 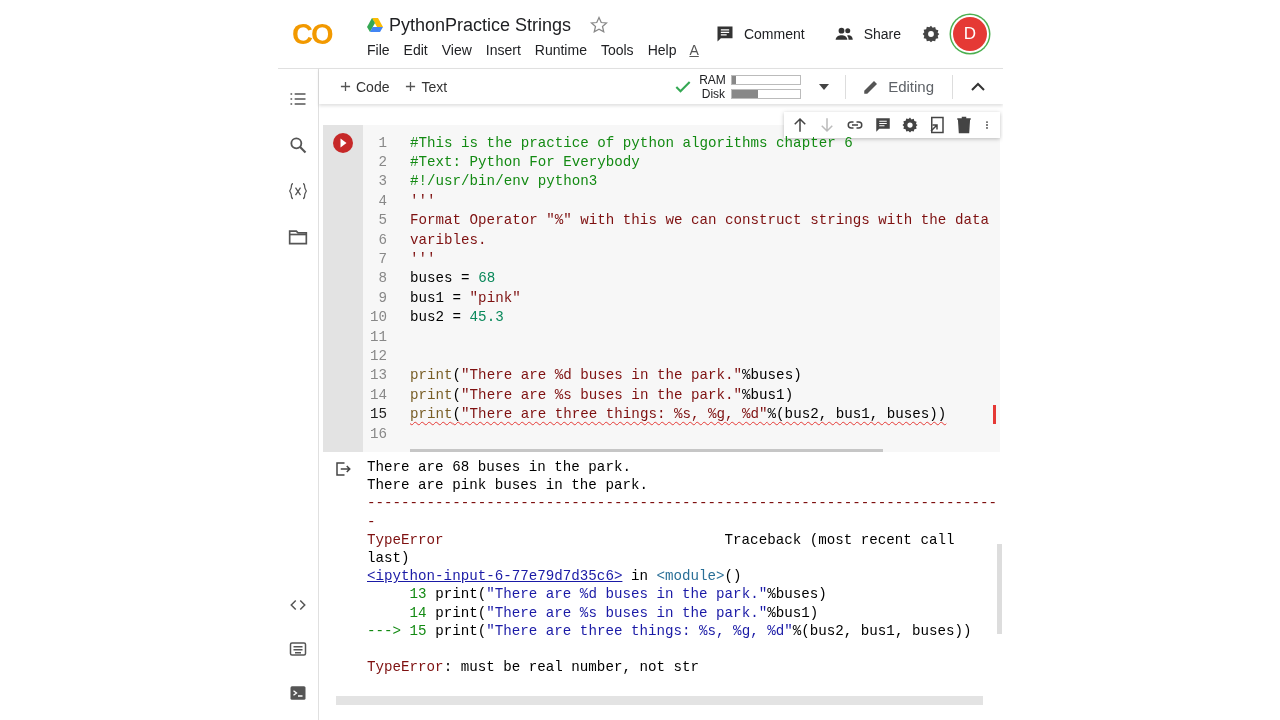 I want to click on share-button: Share, so click(x=866, y=34).